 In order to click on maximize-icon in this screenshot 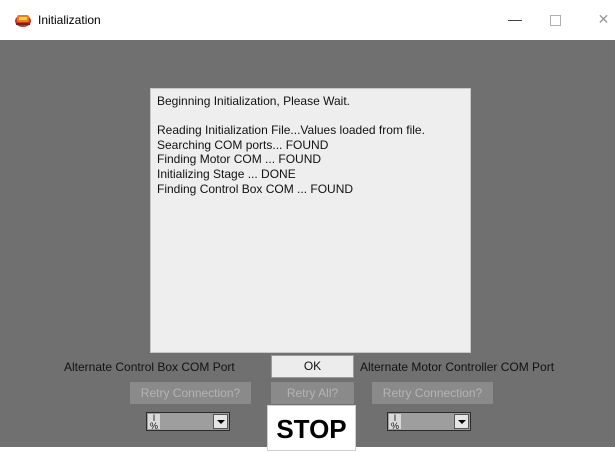, I will do `click(555, 20)`.